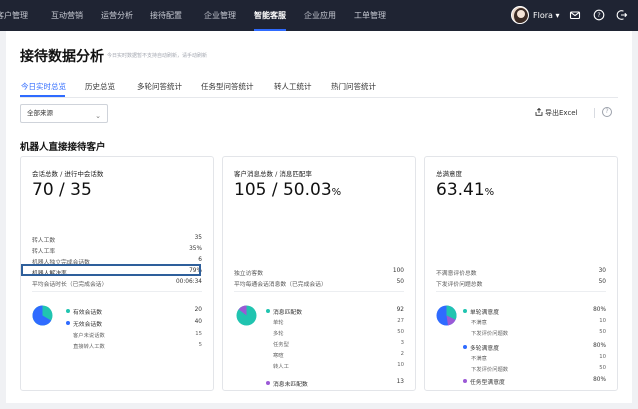 The image size is (638, 409). What do you see at coordinates (283, 190) in the screenshot?
I see `big-metric-value: 105 / 50.03` at bounding box center [283, 190].